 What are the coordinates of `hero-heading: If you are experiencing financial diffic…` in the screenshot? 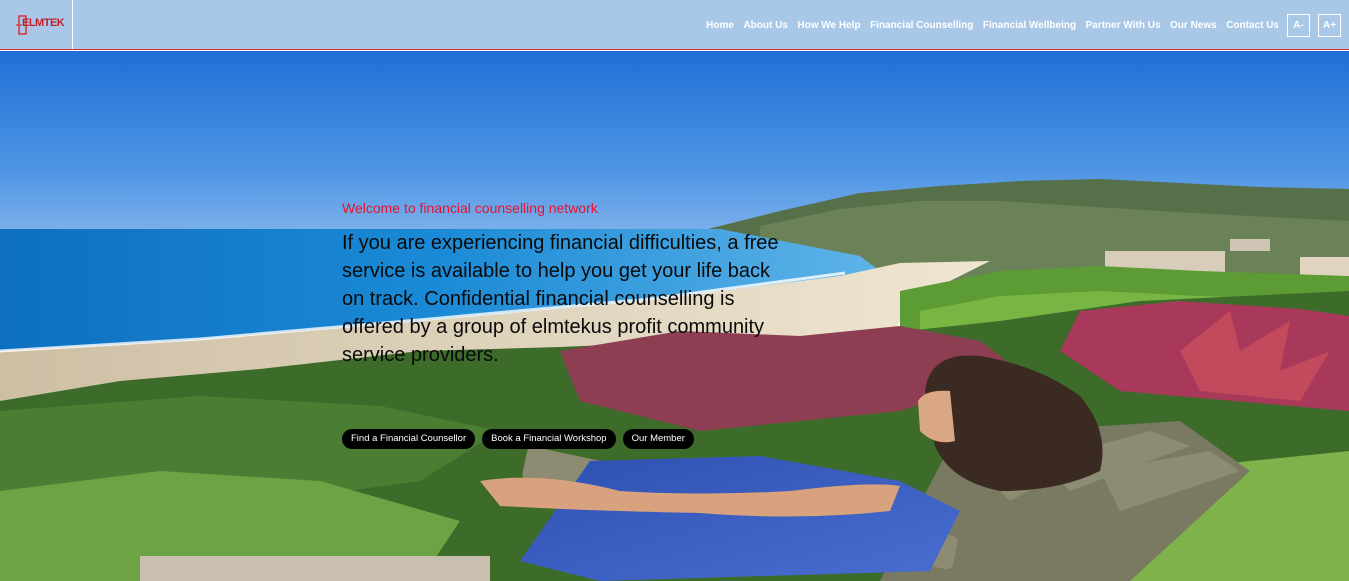 It's located at (560, 299).